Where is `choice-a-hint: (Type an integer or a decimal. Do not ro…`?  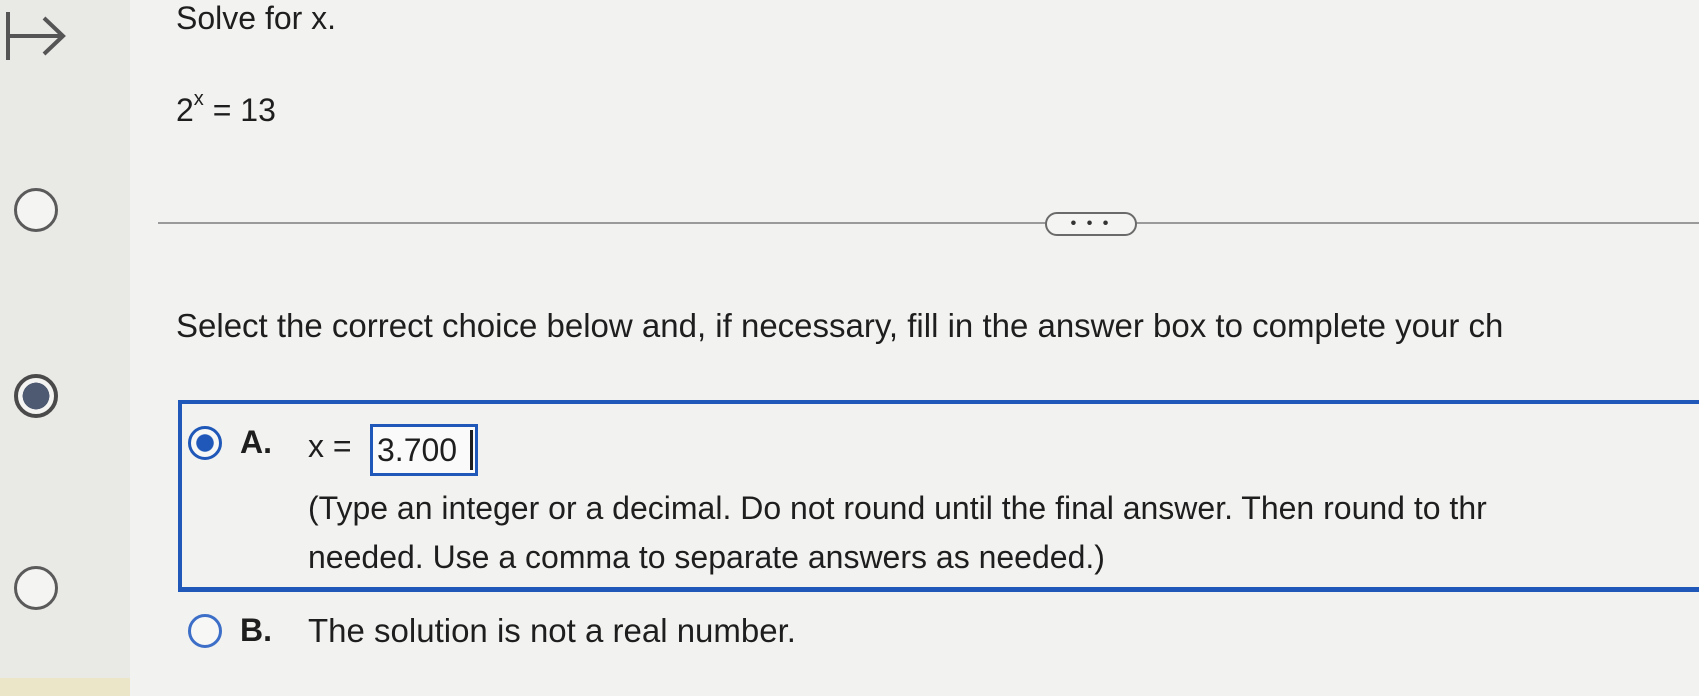
choice-a-hint: (Type an integer or a decimal. Do not ro… is located at coordinates (897, 533).